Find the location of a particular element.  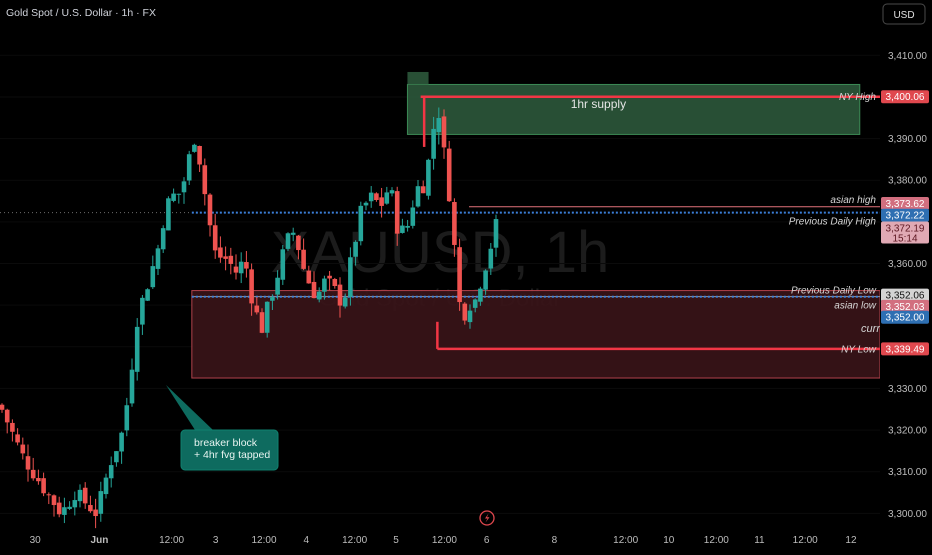

price-tag-text: 3,352.00 is located at coordinates (905, 318).